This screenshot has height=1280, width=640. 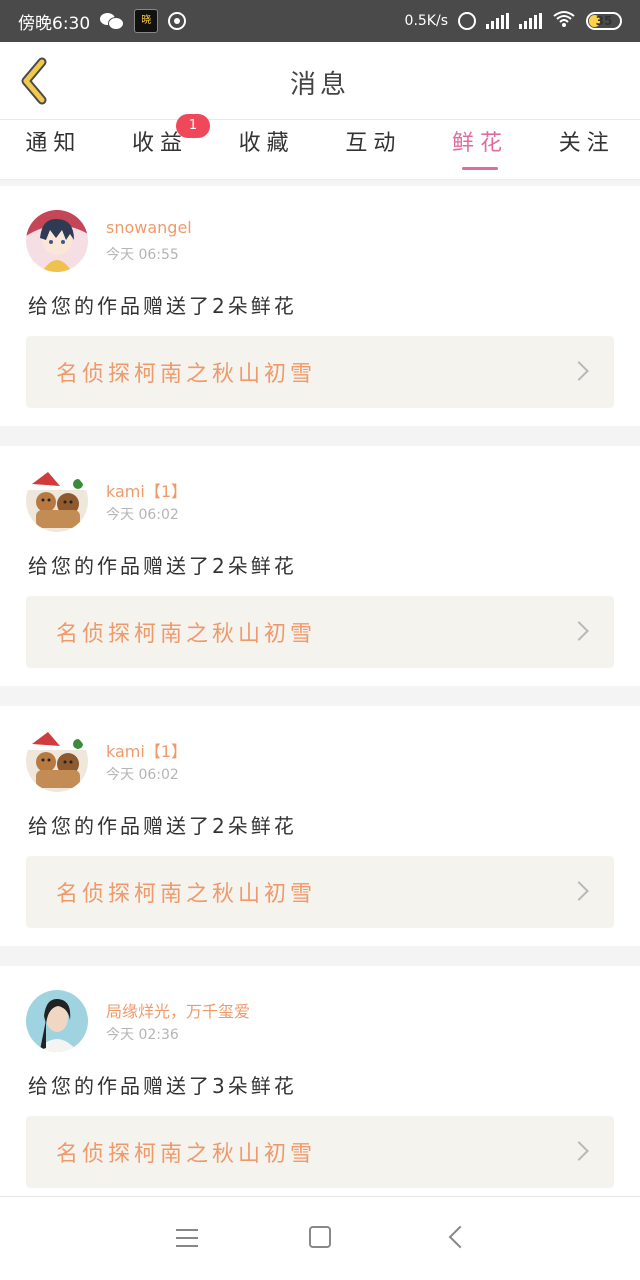 What do you see at coordinates (187, 1238) in the screenshot?
I see `menu-icon` at bounding box center [187, 1238].